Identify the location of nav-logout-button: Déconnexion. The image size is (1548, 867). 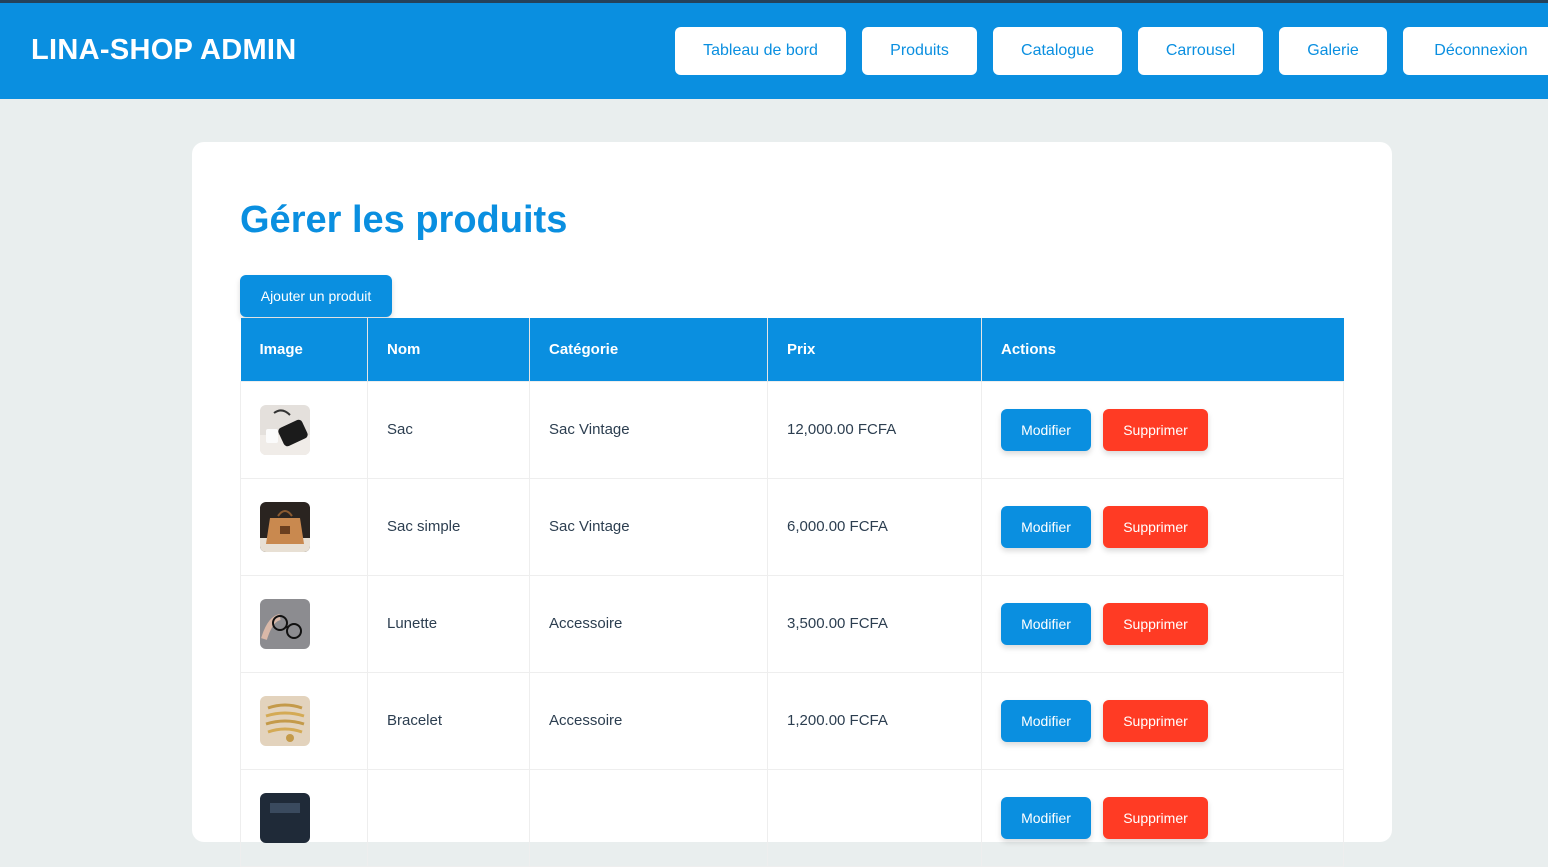
(1475, 51).